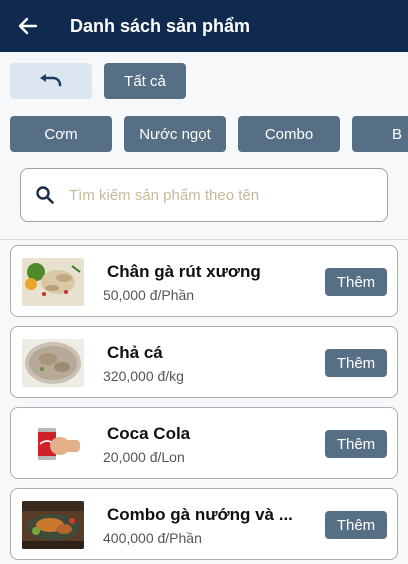 This screenshot has width=408, height=564. I want to click on product-name: Chân gà rút xương, so click(184, 271).